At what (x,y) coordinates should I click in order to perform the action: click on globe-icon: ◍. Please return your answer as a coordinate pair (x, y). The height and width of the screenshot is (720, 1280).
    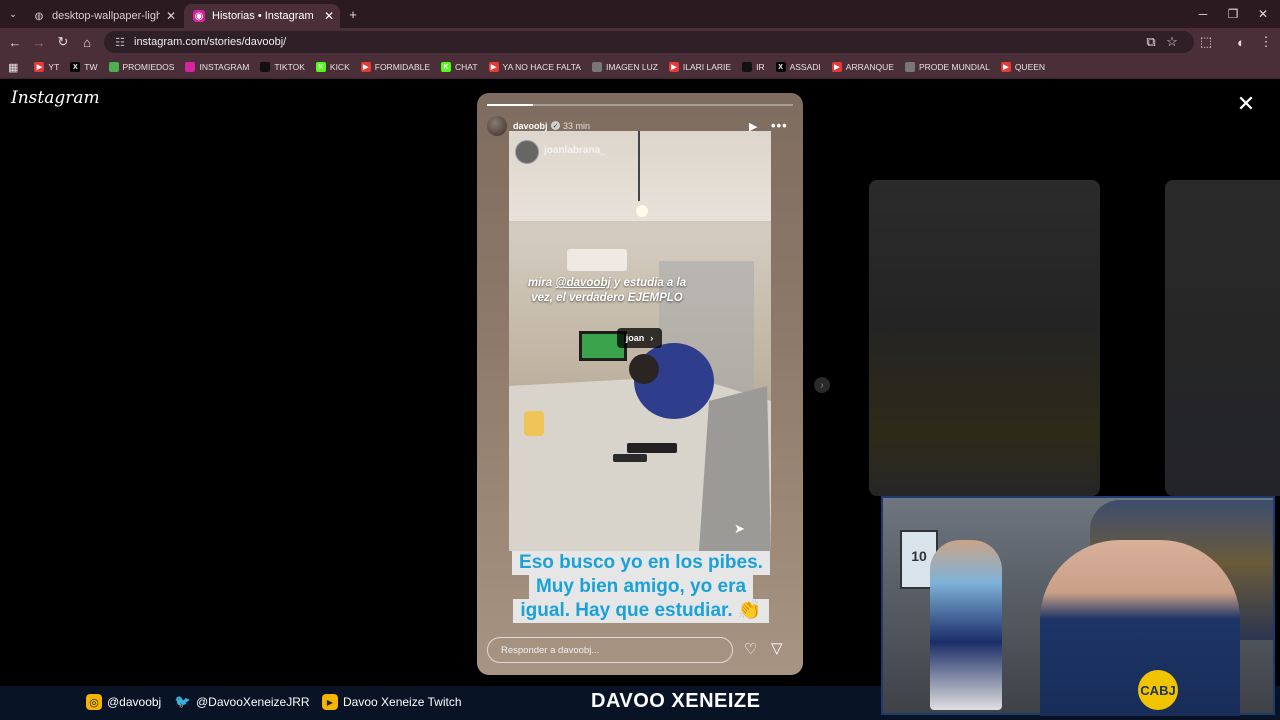
    Looking at the image, I should click on (39, 16).